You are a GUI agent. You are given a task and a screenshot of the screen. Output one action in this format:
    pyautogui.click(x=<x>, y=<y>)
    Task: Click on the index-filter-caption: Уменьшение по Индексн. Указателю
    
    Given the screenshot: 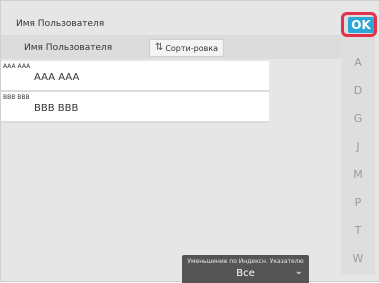 What is the action you would take?
    pyautogui.click(x=245, y=261)
    